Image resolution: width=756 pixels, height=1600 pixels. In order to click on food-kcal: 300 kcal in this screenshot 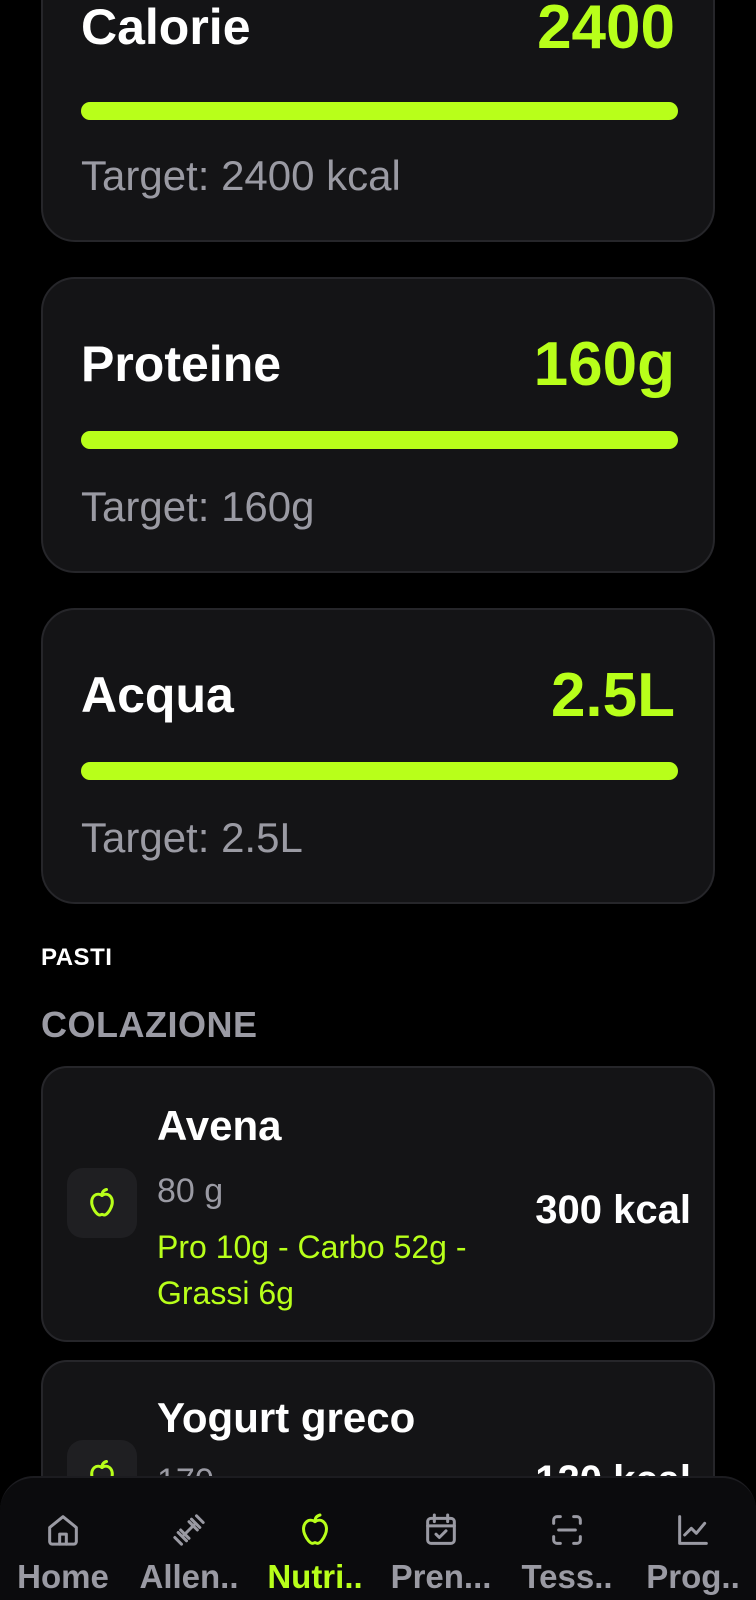, I will do `click(613, 1210)`.